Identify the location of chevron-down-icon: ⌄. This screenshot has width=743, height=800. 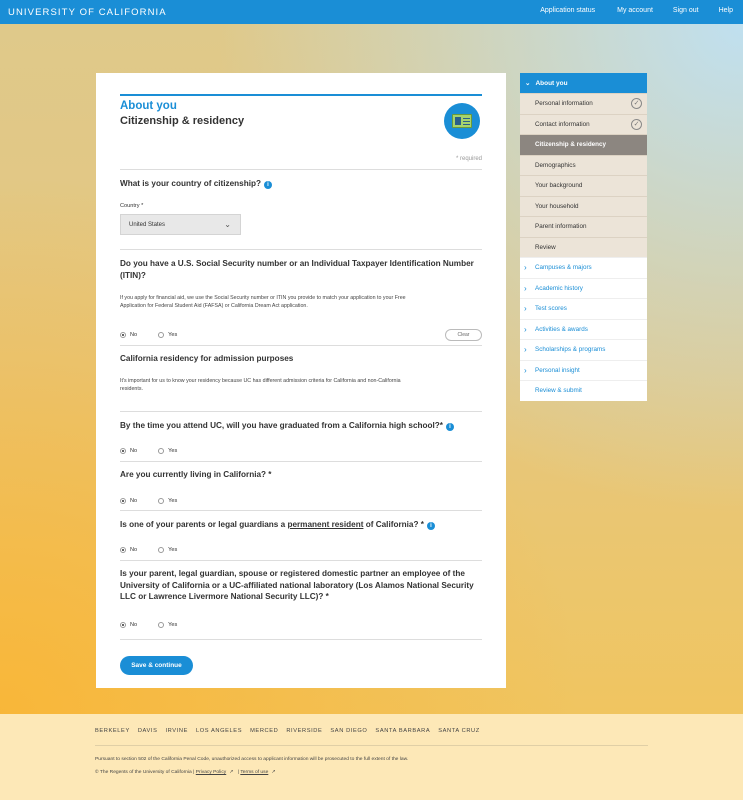
(227, 224).